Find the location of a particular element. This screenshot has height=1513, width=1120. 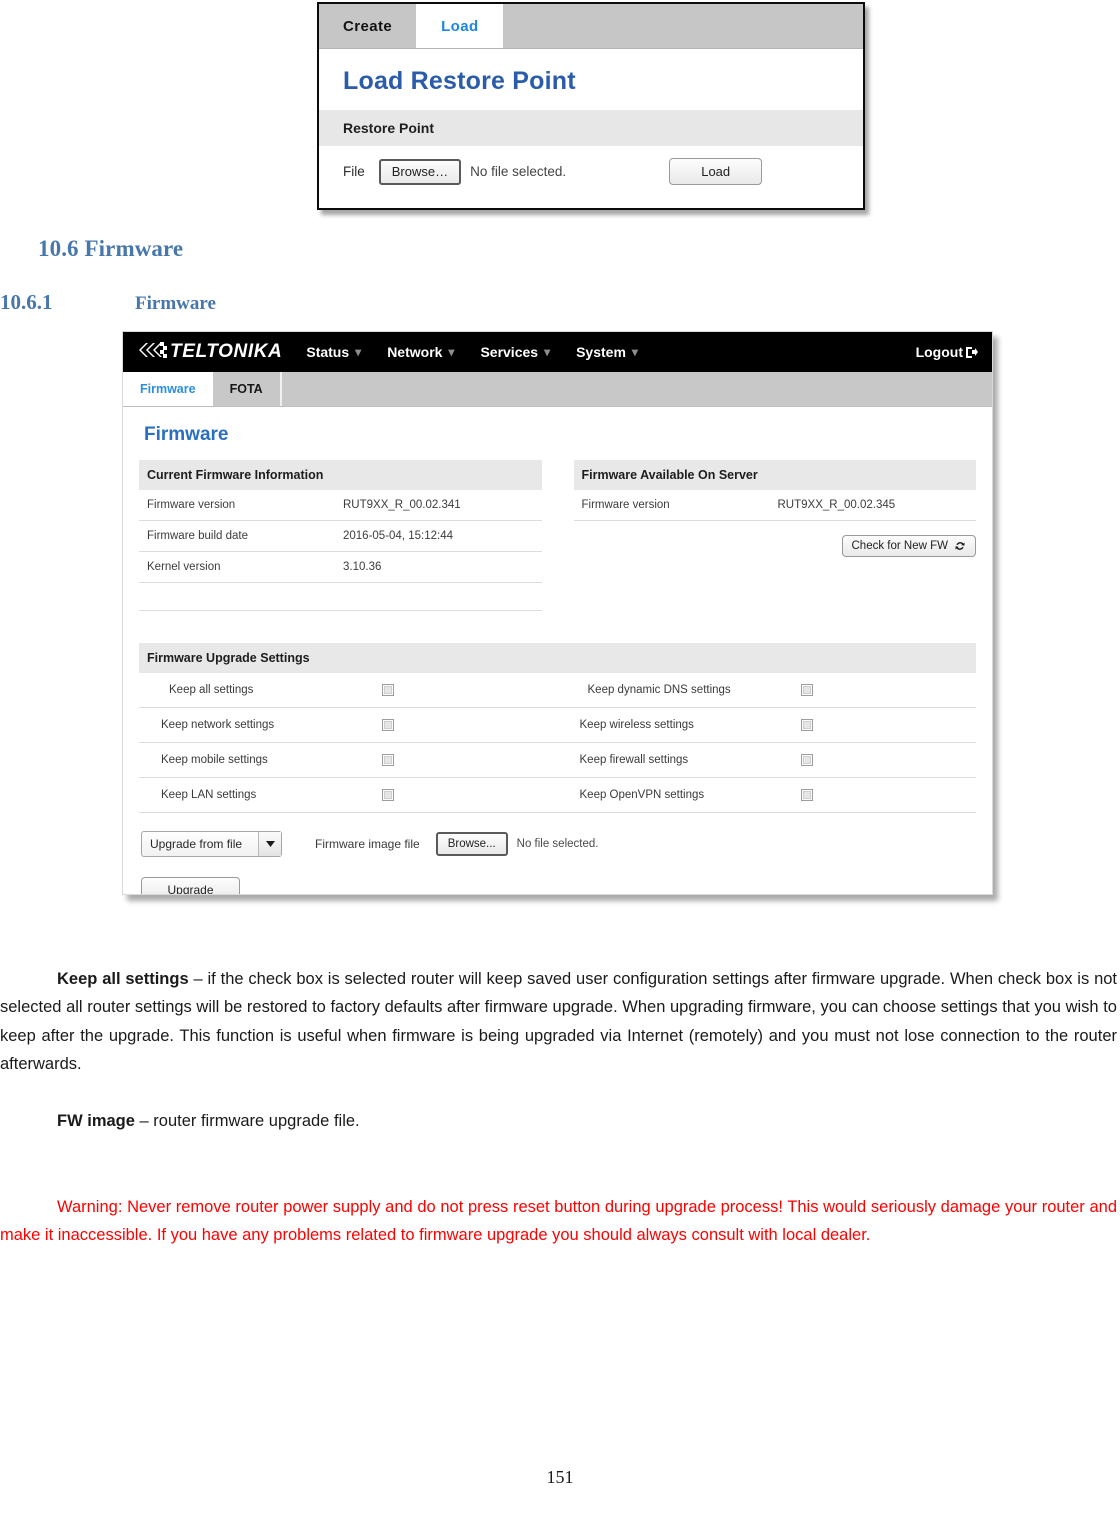

firmware-page-title: Firmware is located at coordinates (186, 434).